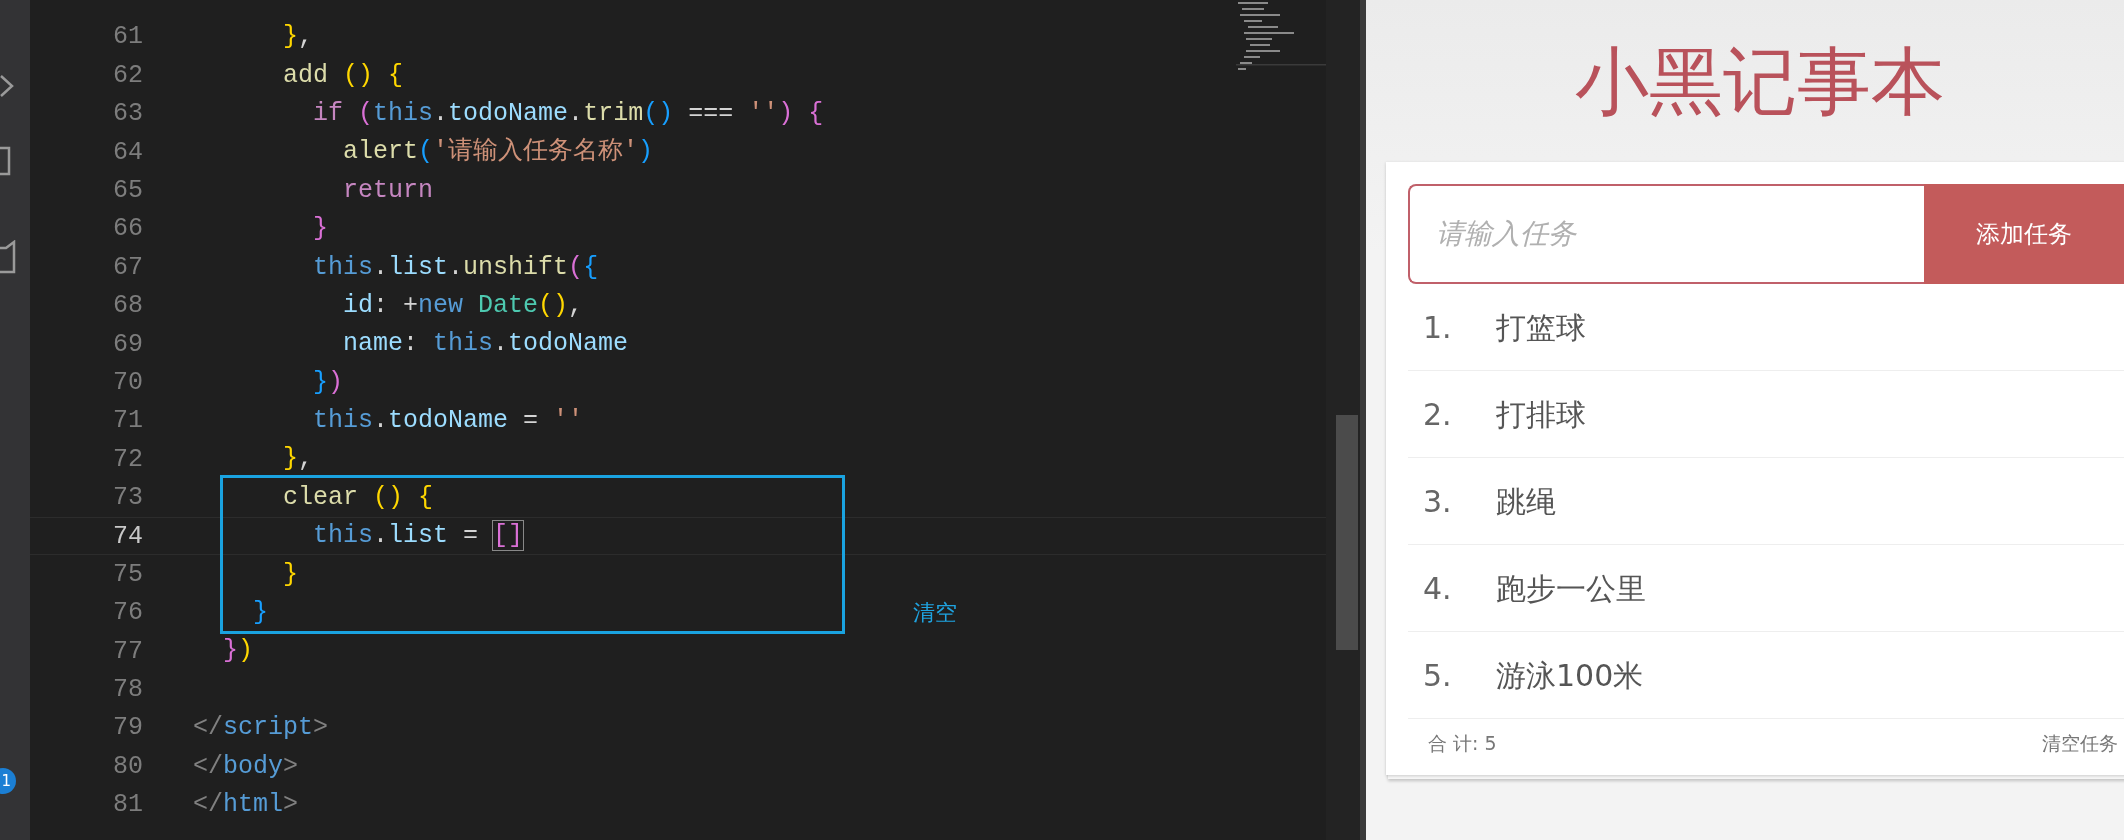 The height and width of the screenshot is (840, 2124). What do you see at coordinates (128, 152) in the screenshot?
I see `line-number: 64` at bounding box center [128, 152].